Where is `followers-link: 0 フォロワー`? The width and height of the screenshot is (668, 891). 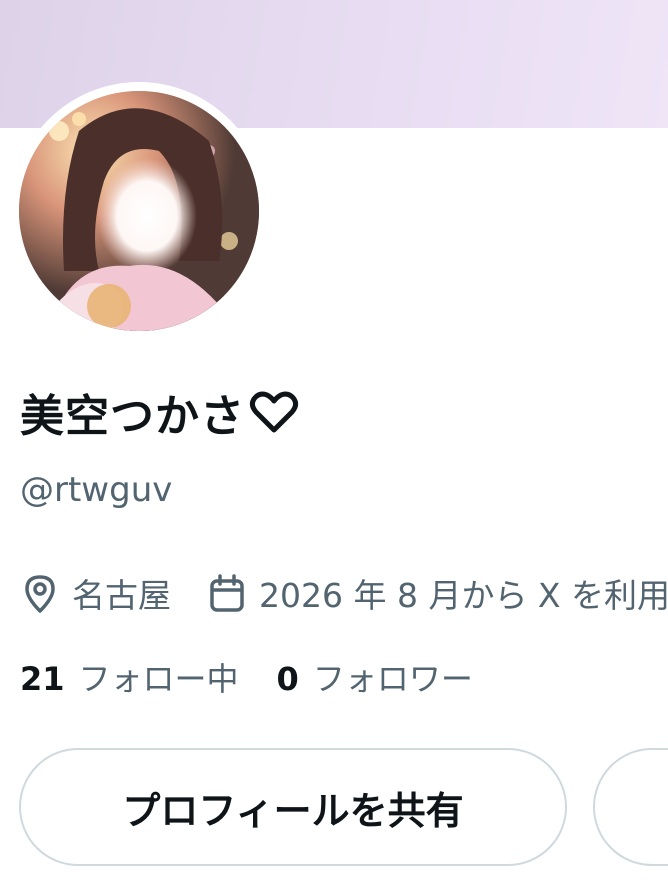
followers-link: 0 フォロワー is located at coordinates (375, 677).